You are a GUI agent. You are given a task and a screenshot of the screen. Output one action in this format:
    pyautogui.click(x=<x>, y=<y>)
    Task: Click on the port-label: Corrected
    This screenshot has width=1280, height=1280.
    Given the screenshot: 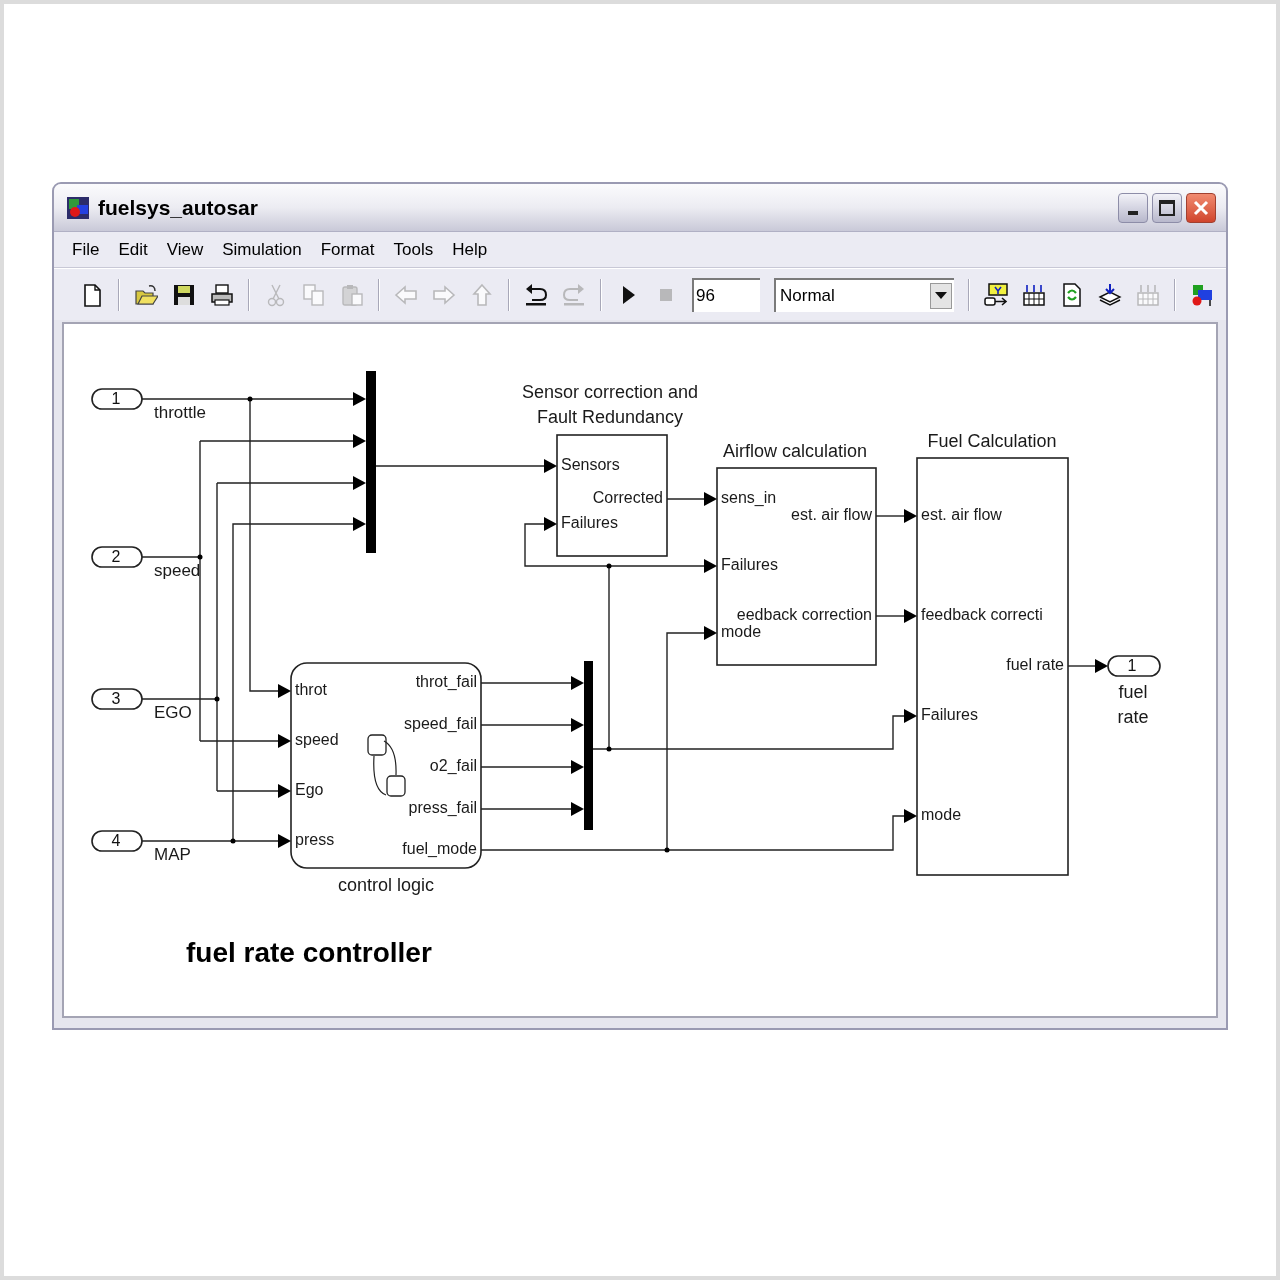 What is the action you would take?
    pyautogui.click(x=627, y=498)
    